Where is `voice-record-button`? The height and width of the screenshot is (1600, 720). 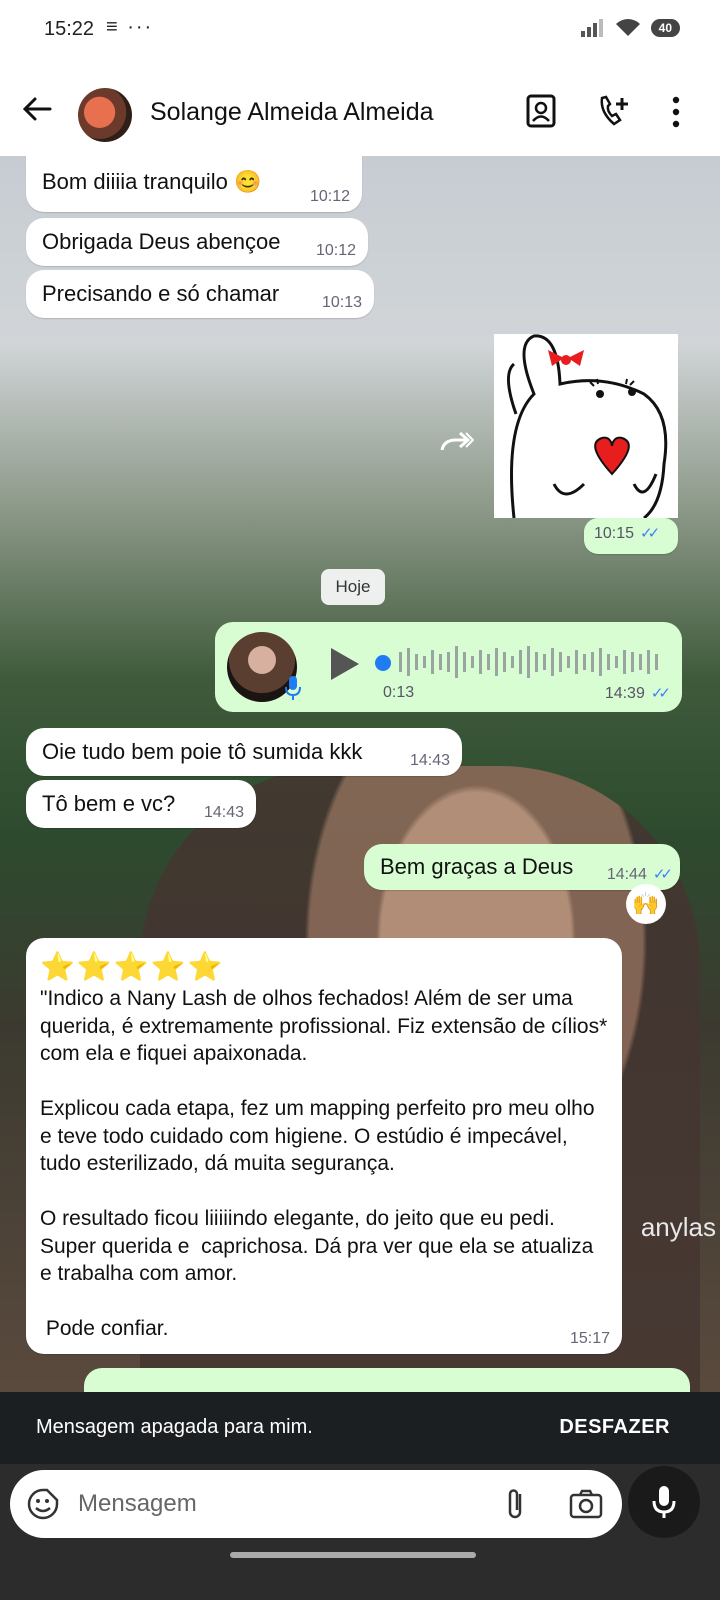
voice-record-button is located at coordinates (664, 1502).